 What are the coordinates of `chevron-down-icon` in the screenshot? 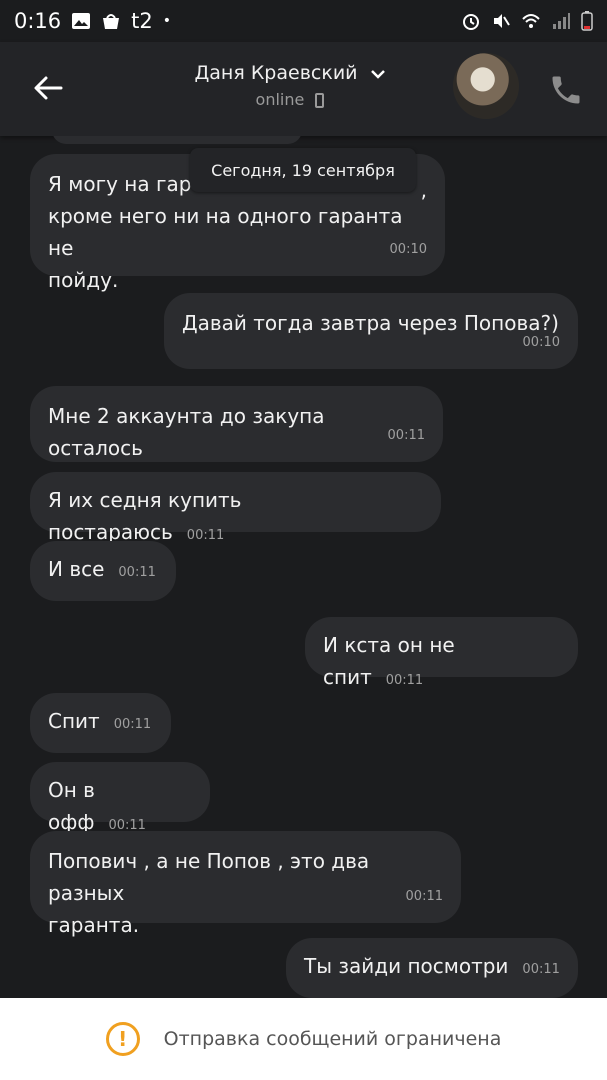 It's located at (377, 74).